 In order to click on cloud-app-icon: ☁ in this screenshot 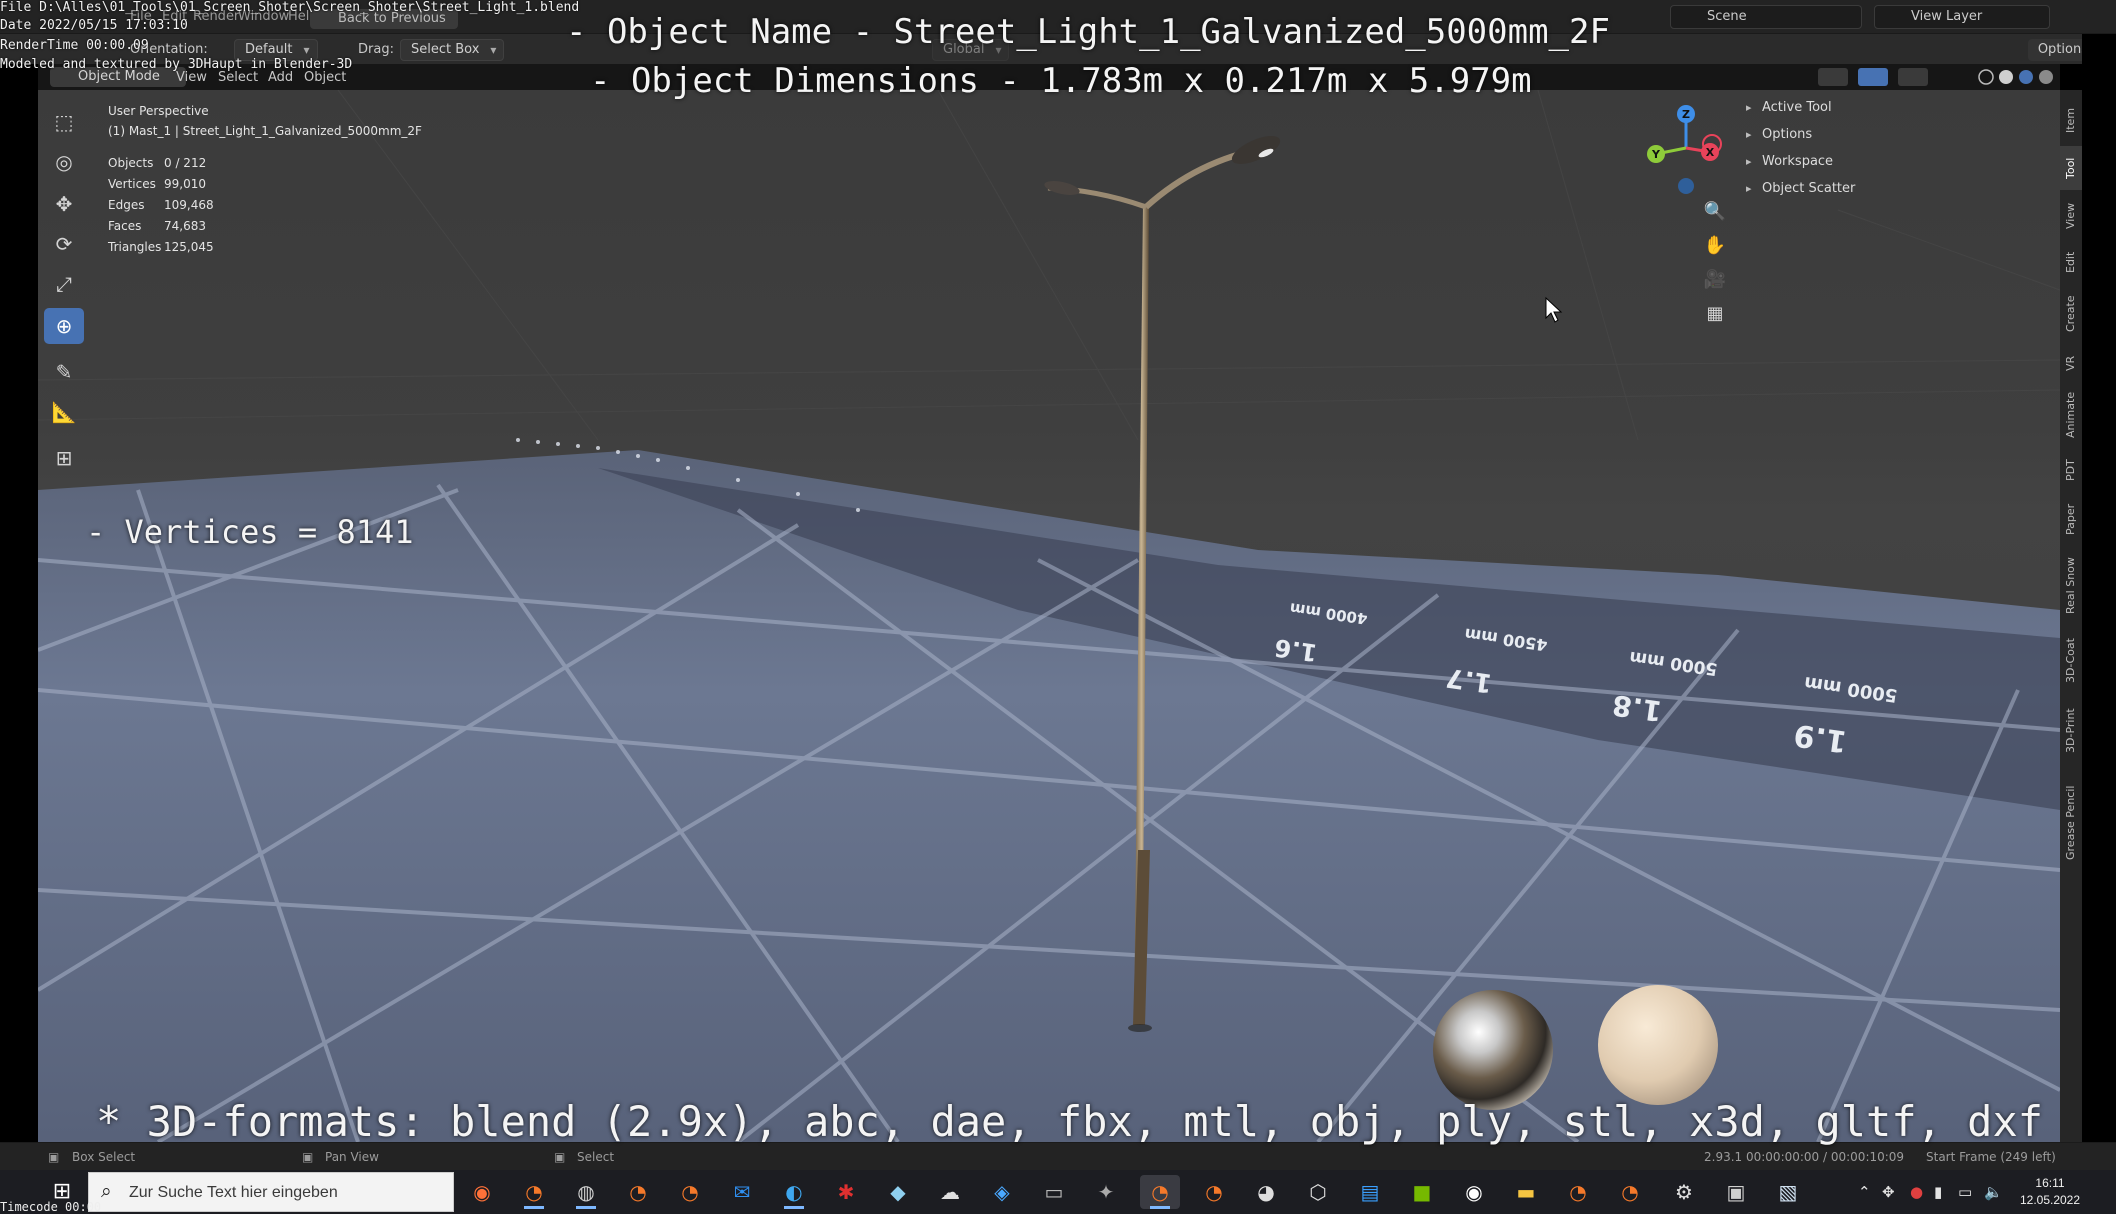, I will do `click(950, 1192)`.